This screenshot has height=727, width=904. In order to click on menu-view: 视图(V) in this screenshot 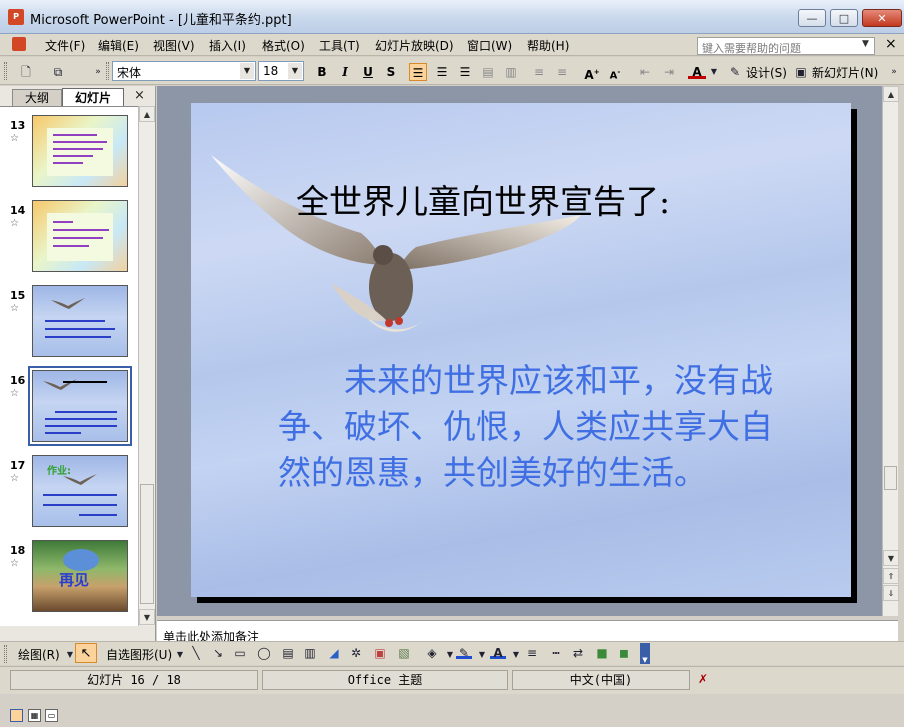, I will do `click(174, 45)`.